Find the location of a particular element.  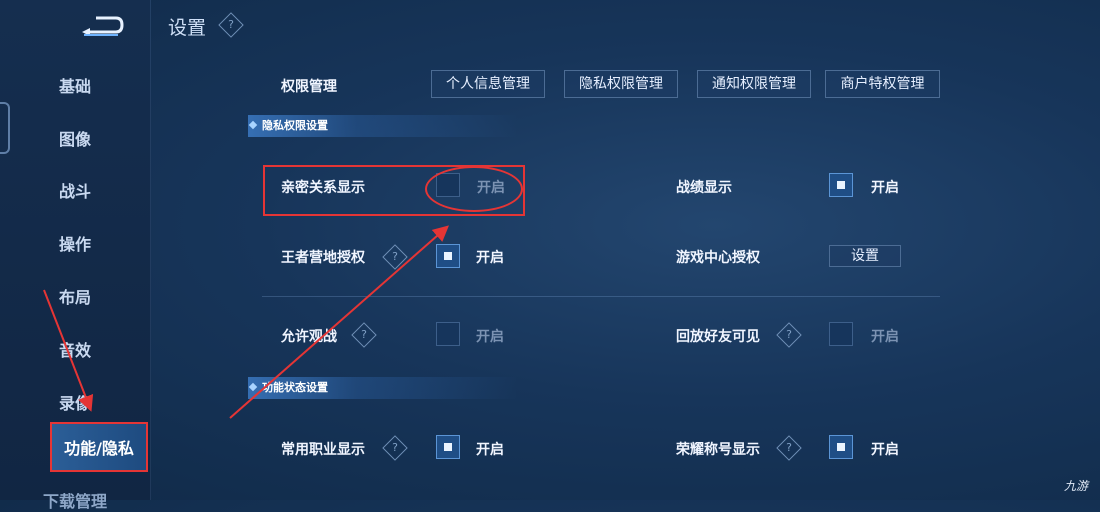

sidebar-item-audio: 音效 is located at coordinates (75, 349).